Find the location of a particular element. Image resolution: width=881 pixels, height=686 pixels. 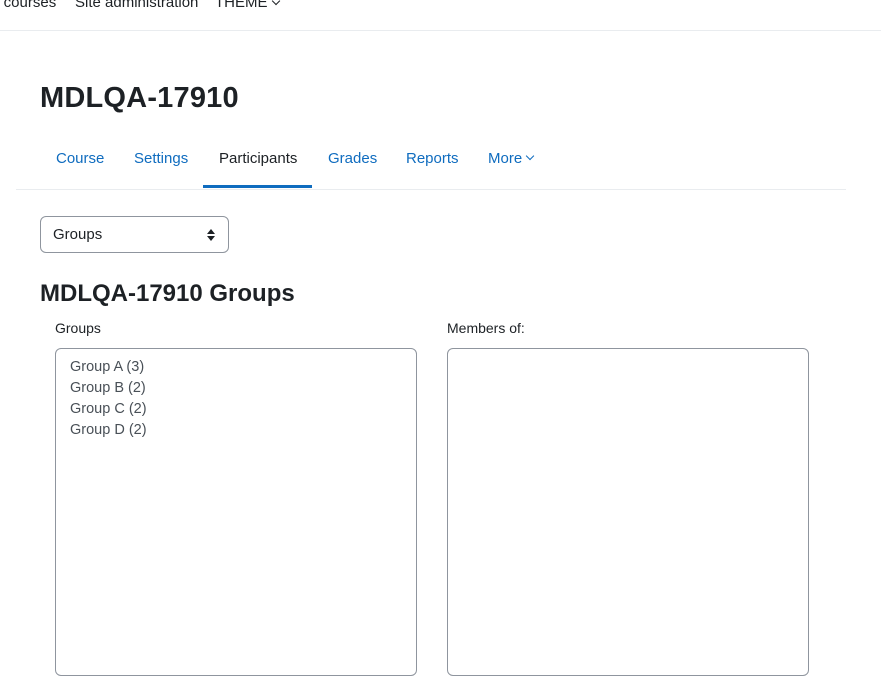

nav-site-administration: Site administration is located at coordinates (136, 5).